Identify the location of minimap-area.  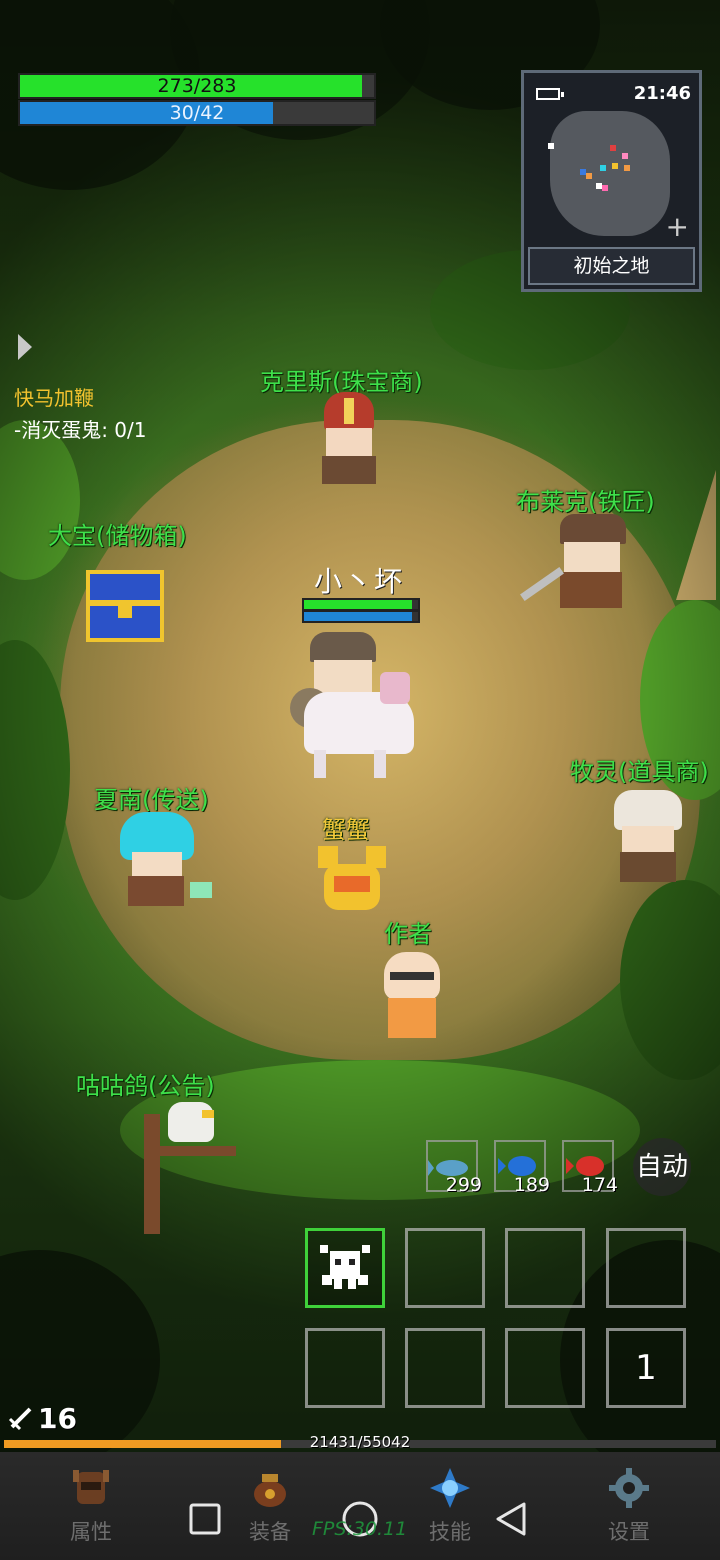
(610, 173).